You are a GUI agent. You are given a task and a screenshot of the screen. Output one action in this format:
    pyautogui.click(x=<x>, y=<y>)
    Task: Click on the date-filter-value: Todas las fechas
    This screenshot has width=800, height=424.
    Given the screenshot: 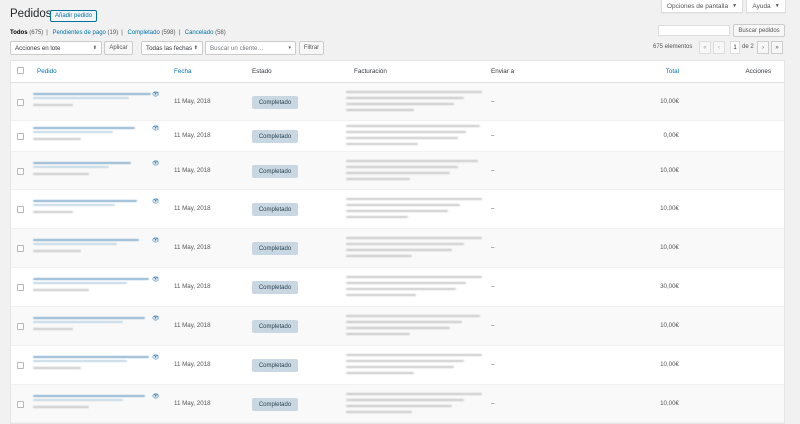 What is the action you would take?
    pyautogui.click(x=169, y=48)
    